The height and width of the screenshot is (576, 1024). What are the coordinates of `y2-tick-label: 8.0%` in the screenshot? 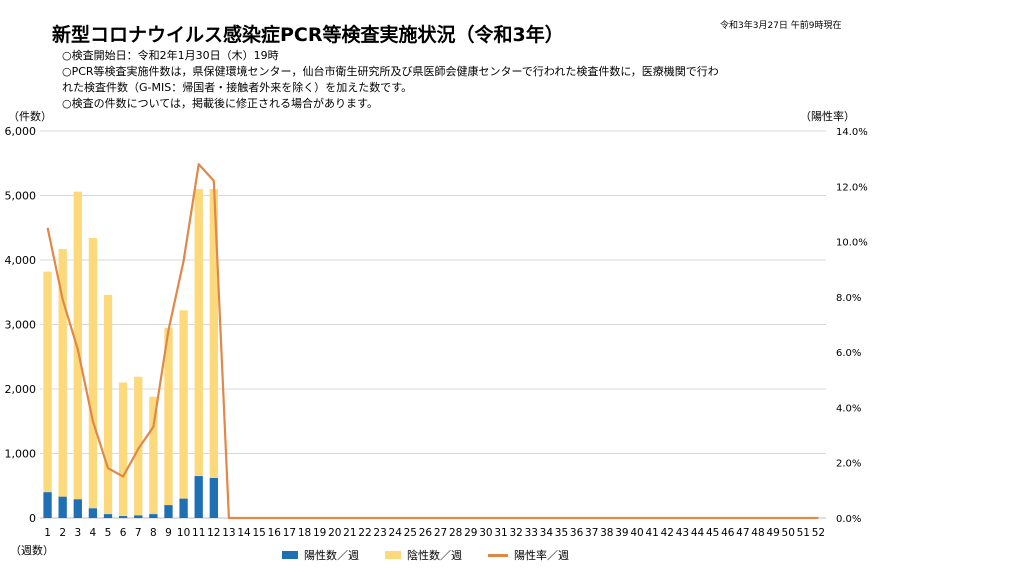 It's located at (848, 298).